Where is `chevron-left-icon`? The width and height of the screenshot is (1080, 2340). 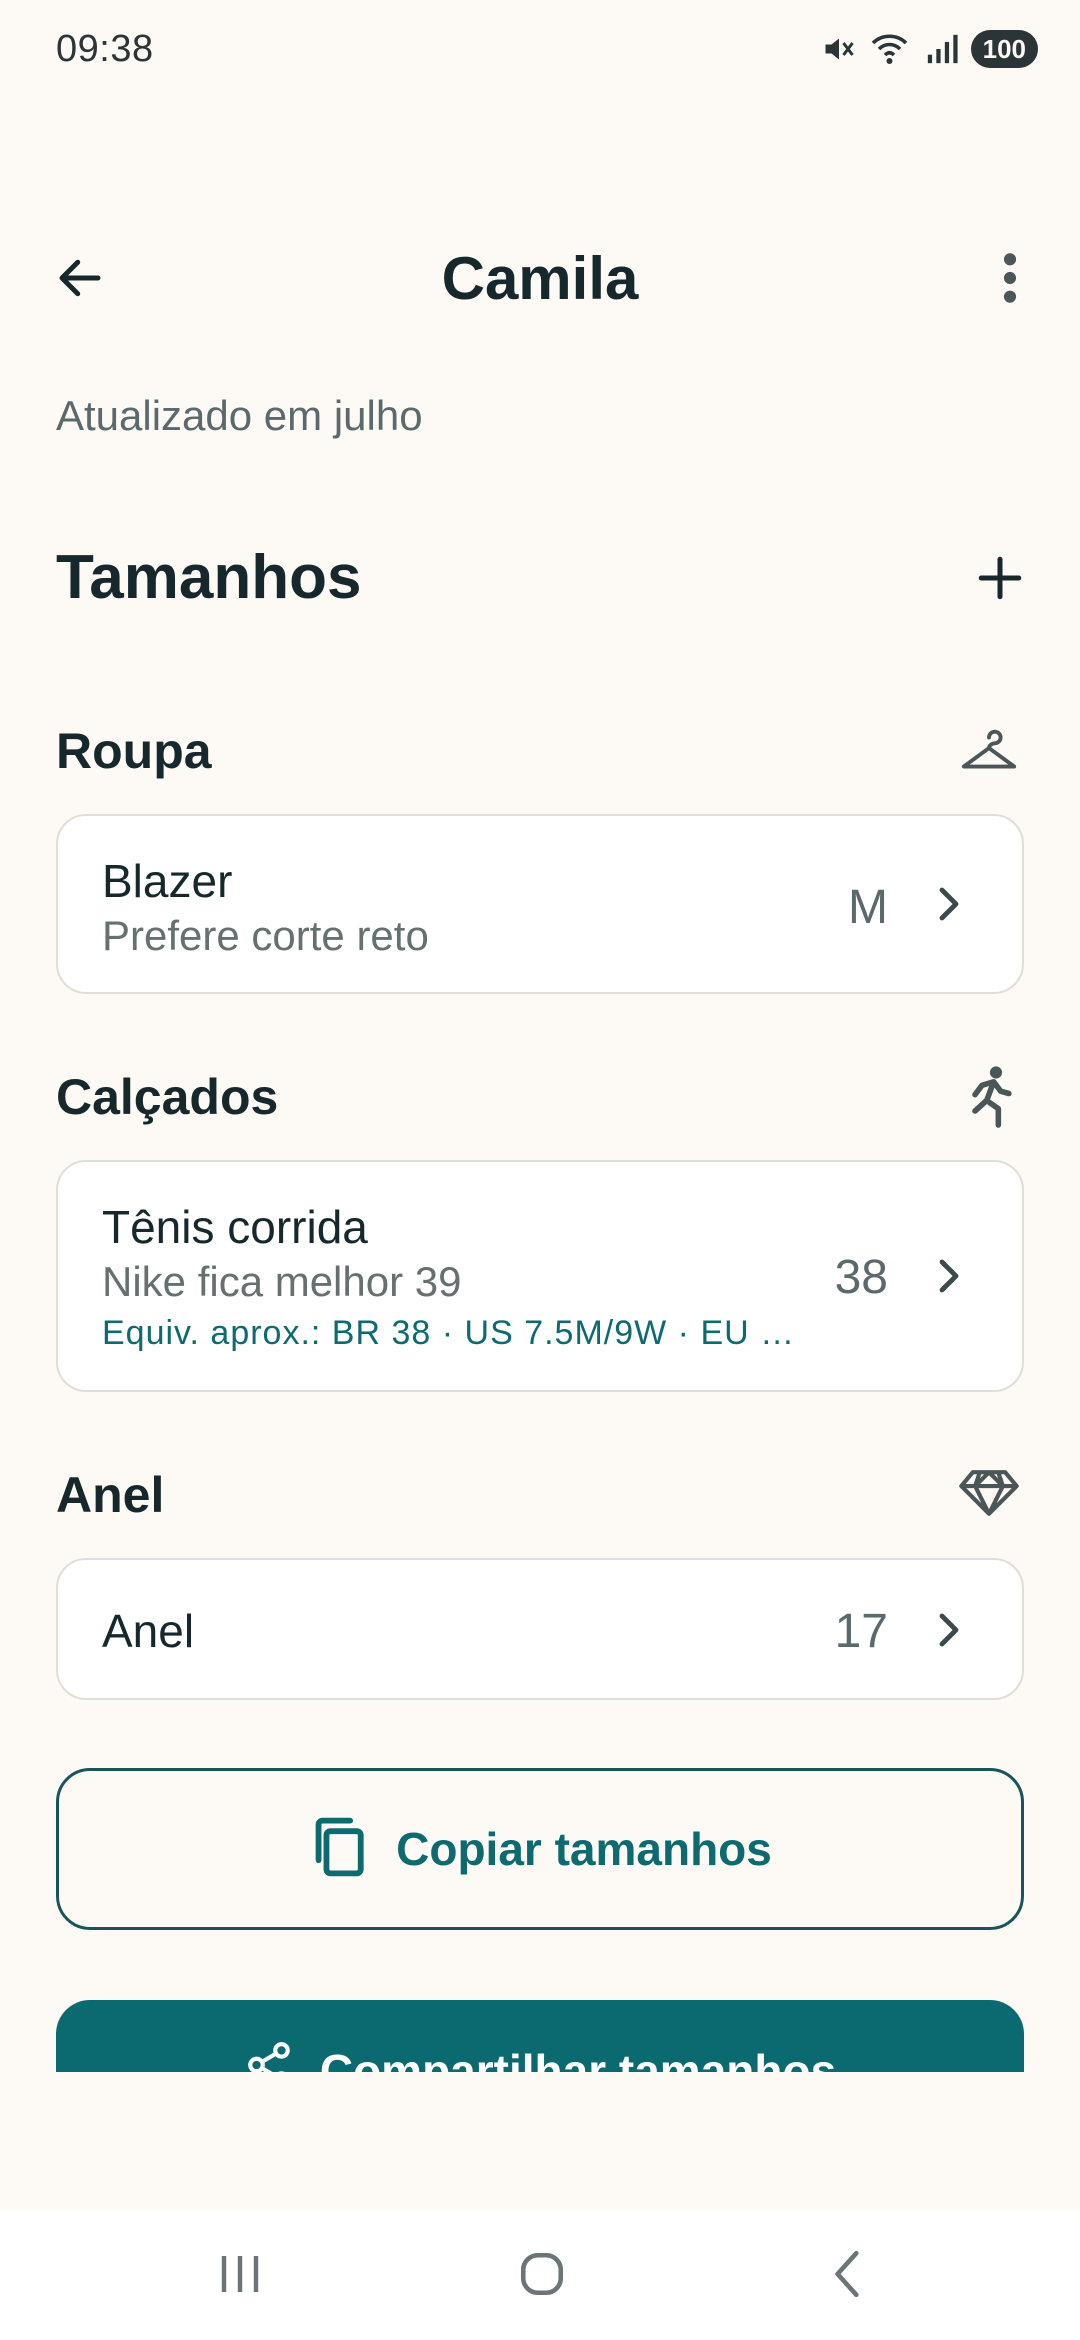 chevron-left-icon is located at coordinates (848, 2276).